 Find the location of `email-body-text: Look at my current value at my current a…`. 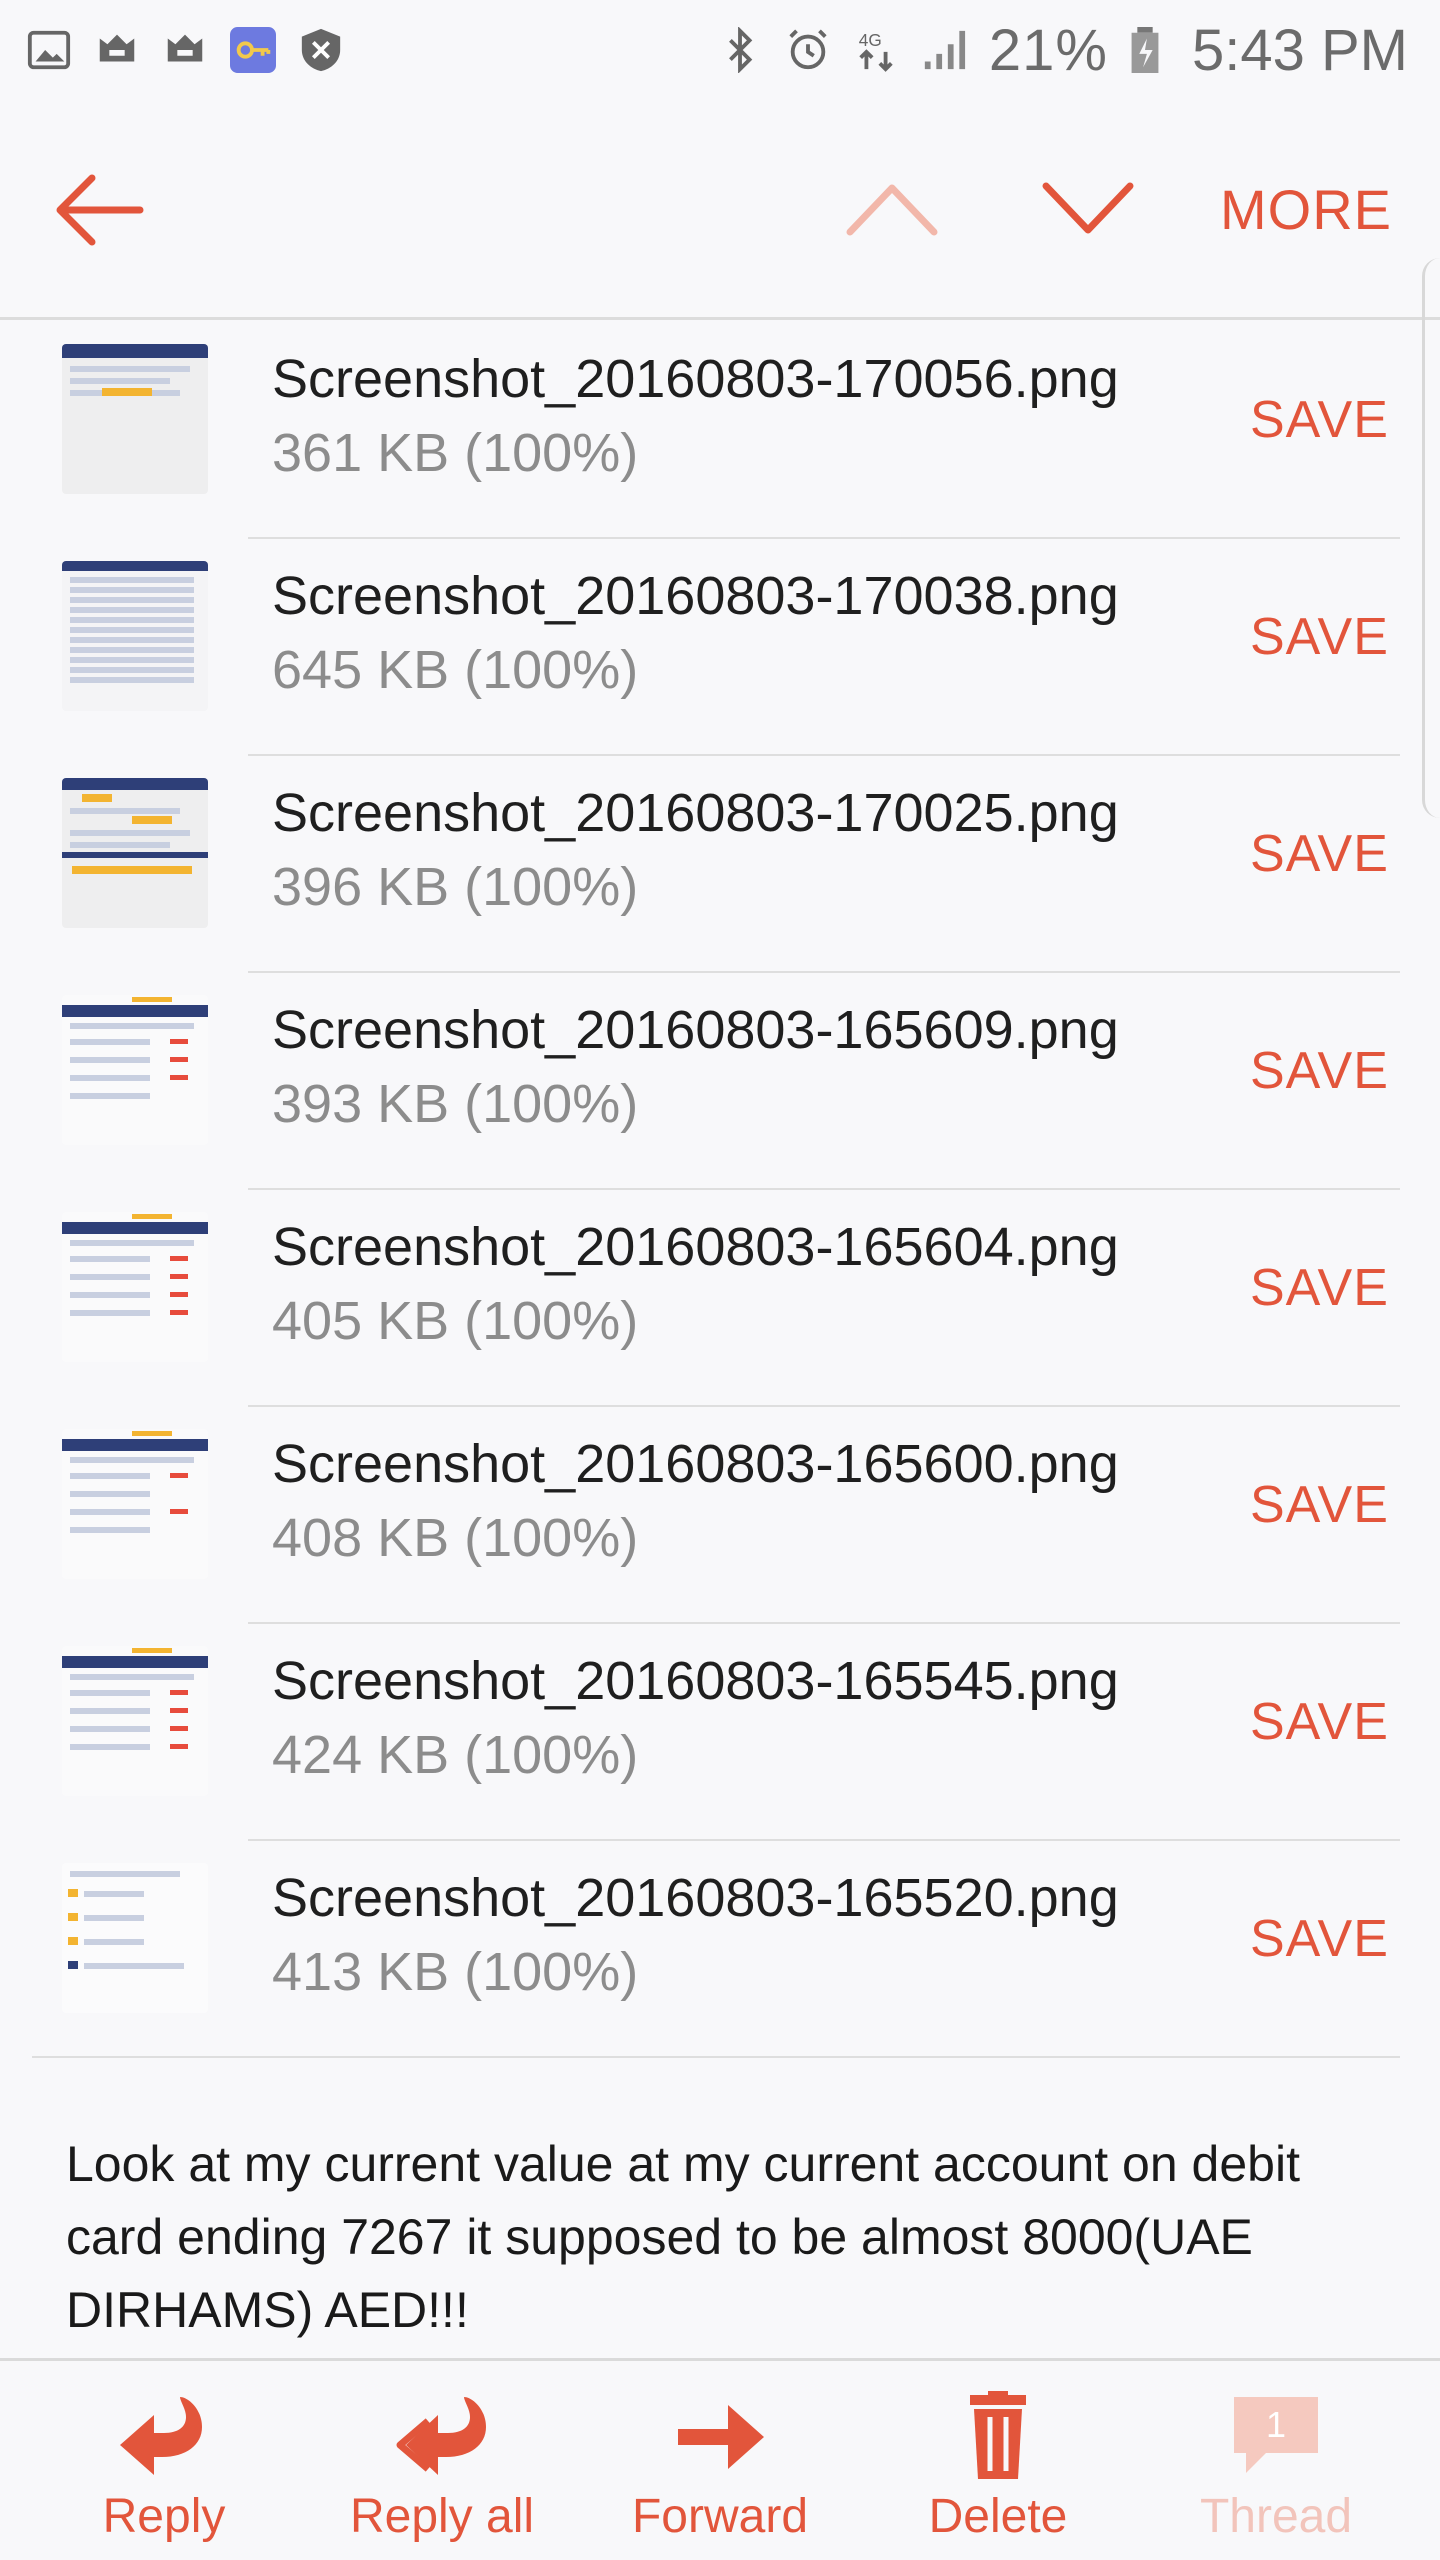

email-body-text: Look at my current value at my current a… is located at coordinates (683, 2237).